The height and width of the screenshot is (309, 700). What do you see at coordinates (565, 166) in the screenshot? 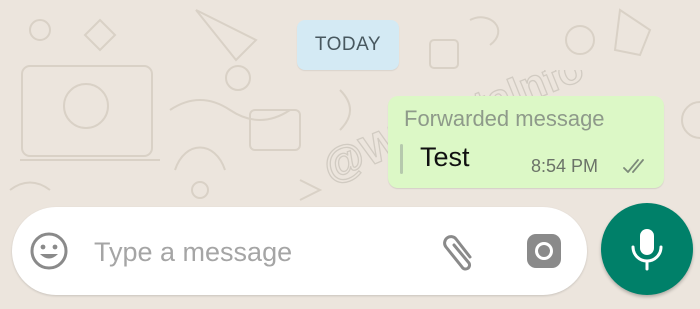
I see `message-timestamp: 8:54 PM` at bounding box center [565, 166].